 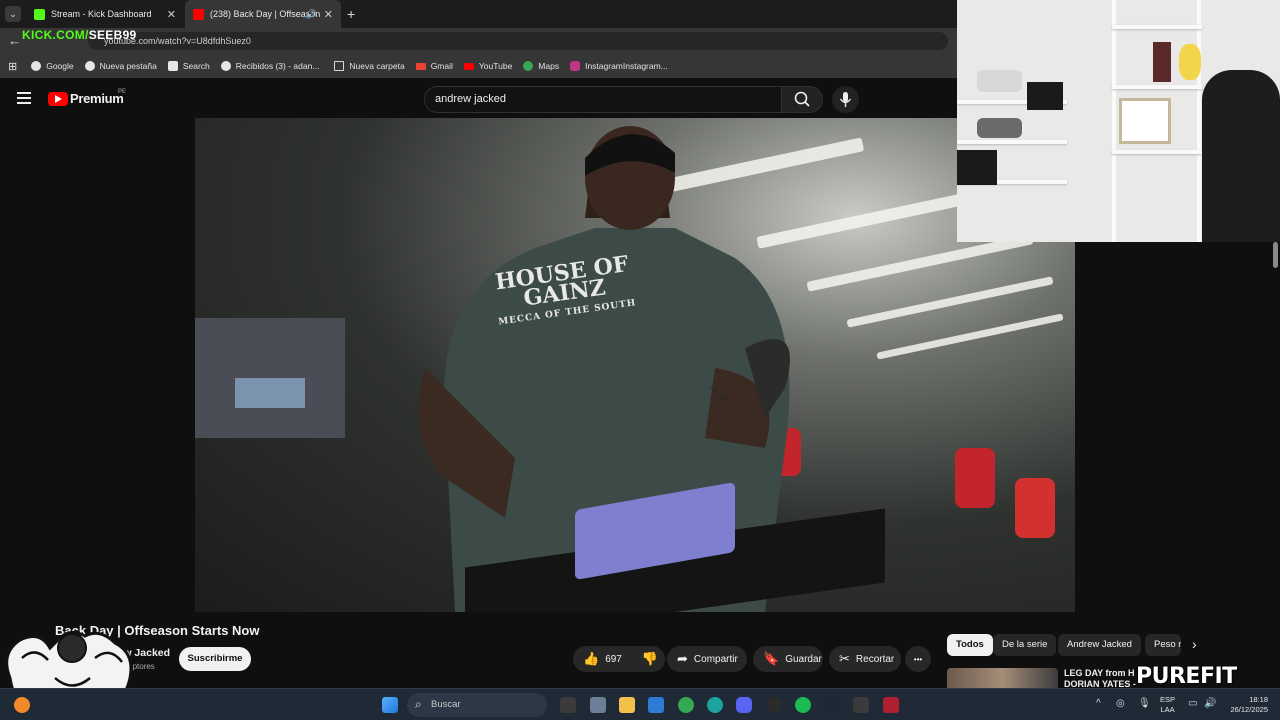 I want to click on chip-series: De la serie, so click(x=1025, y=645).